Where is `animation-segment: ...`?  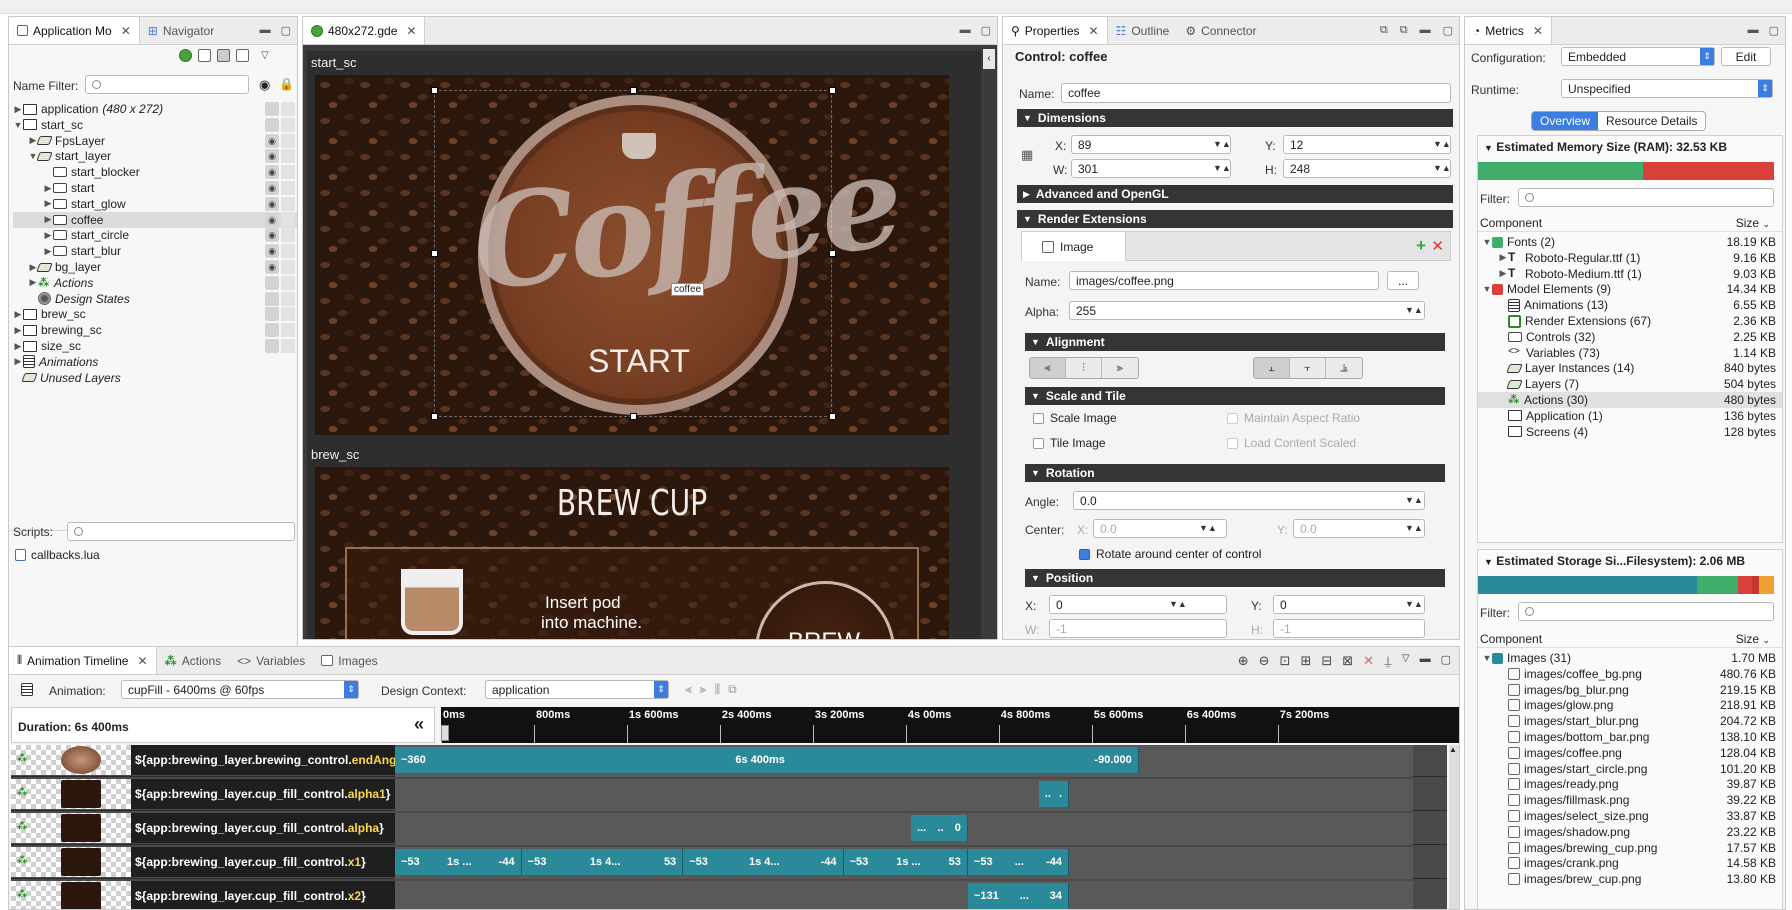 animation-segment: ... is located at coordinates (1053, 794).